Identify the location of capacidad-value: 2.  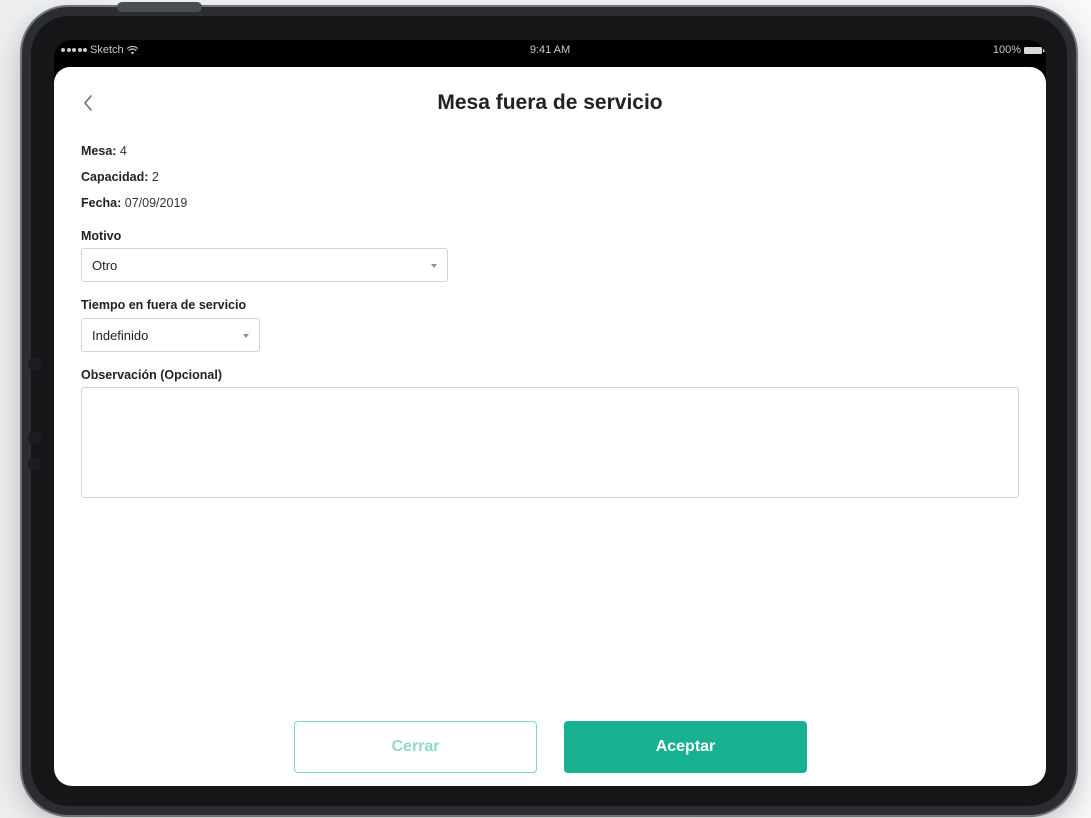
(155, 177).